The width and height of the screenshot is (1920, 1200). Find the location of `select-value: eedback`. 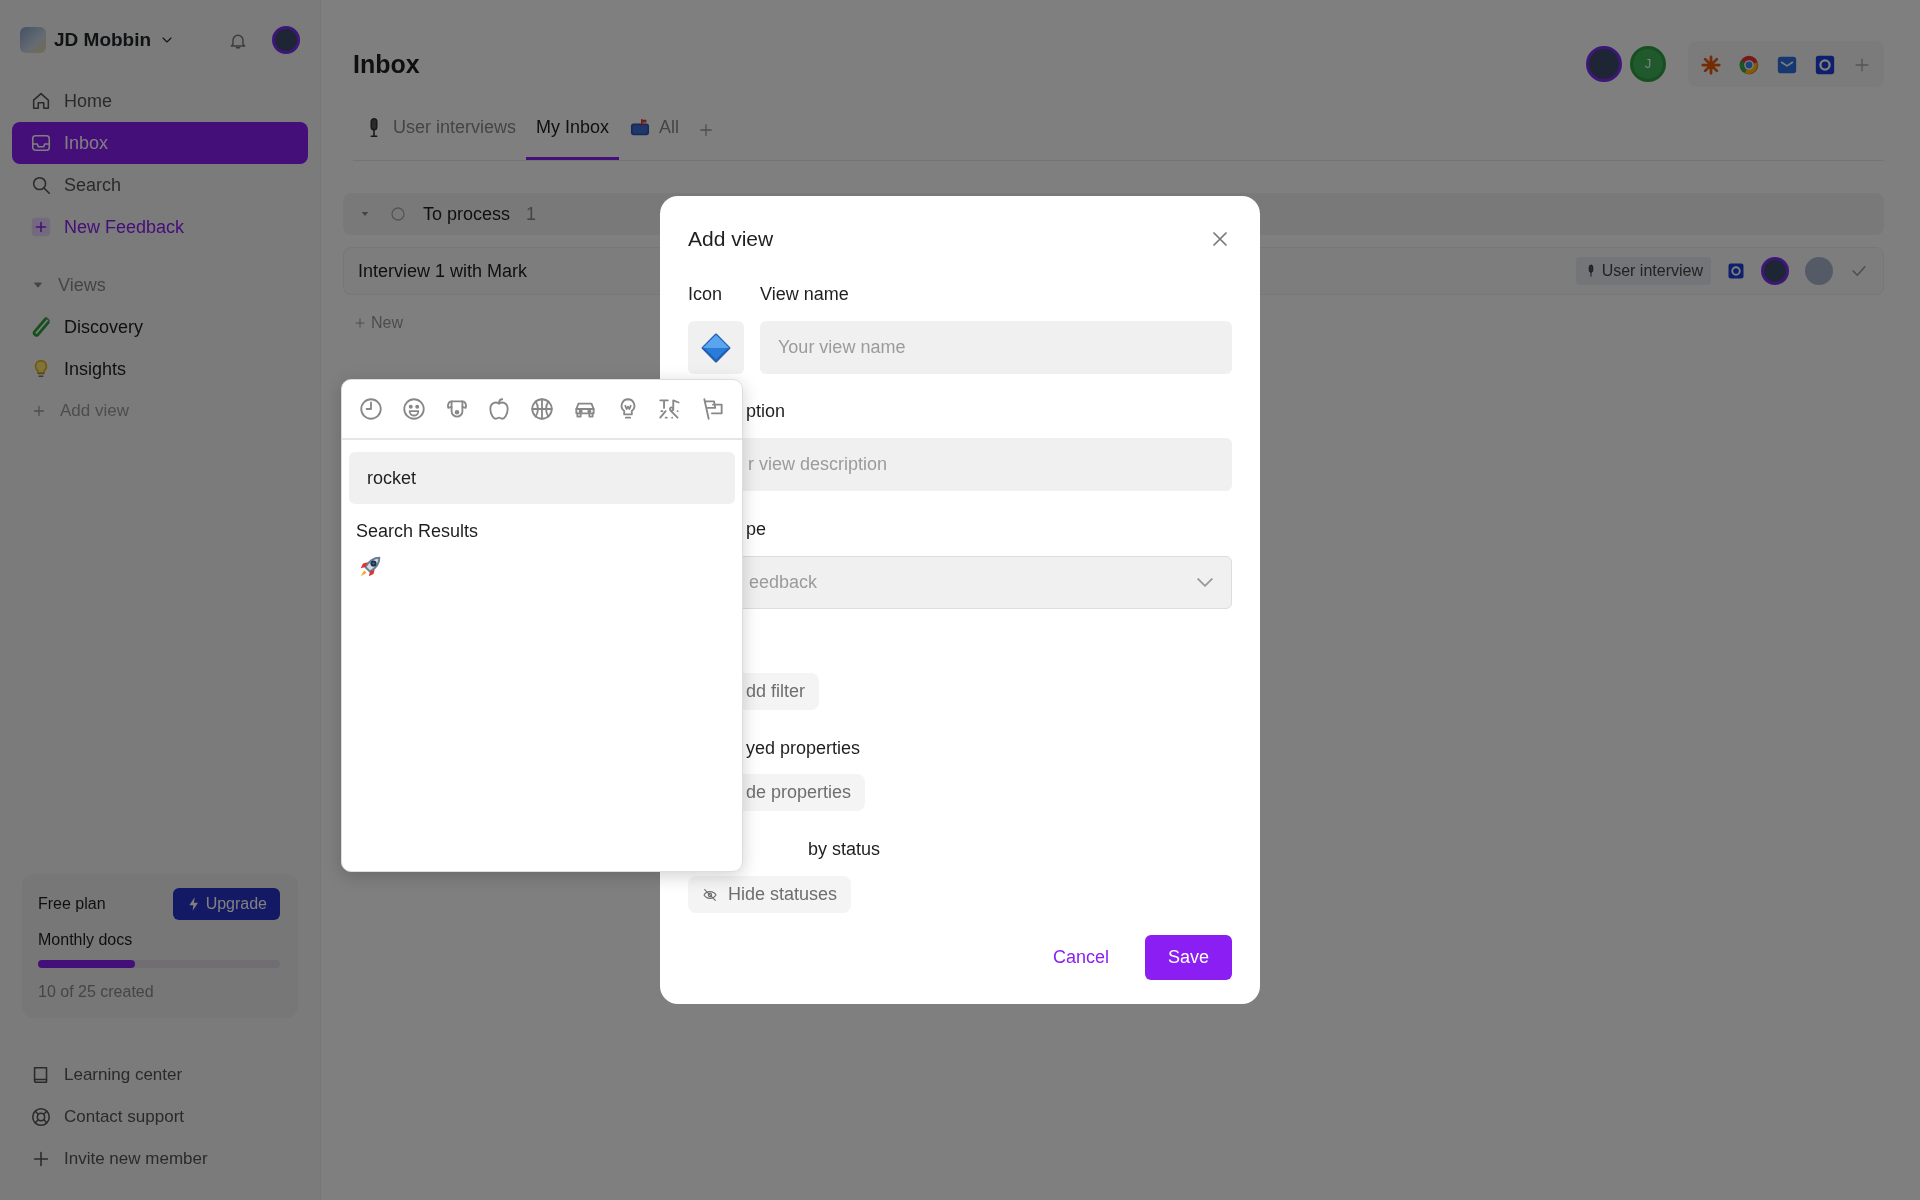

select-value: eedback is located at coordinates (783, 582).